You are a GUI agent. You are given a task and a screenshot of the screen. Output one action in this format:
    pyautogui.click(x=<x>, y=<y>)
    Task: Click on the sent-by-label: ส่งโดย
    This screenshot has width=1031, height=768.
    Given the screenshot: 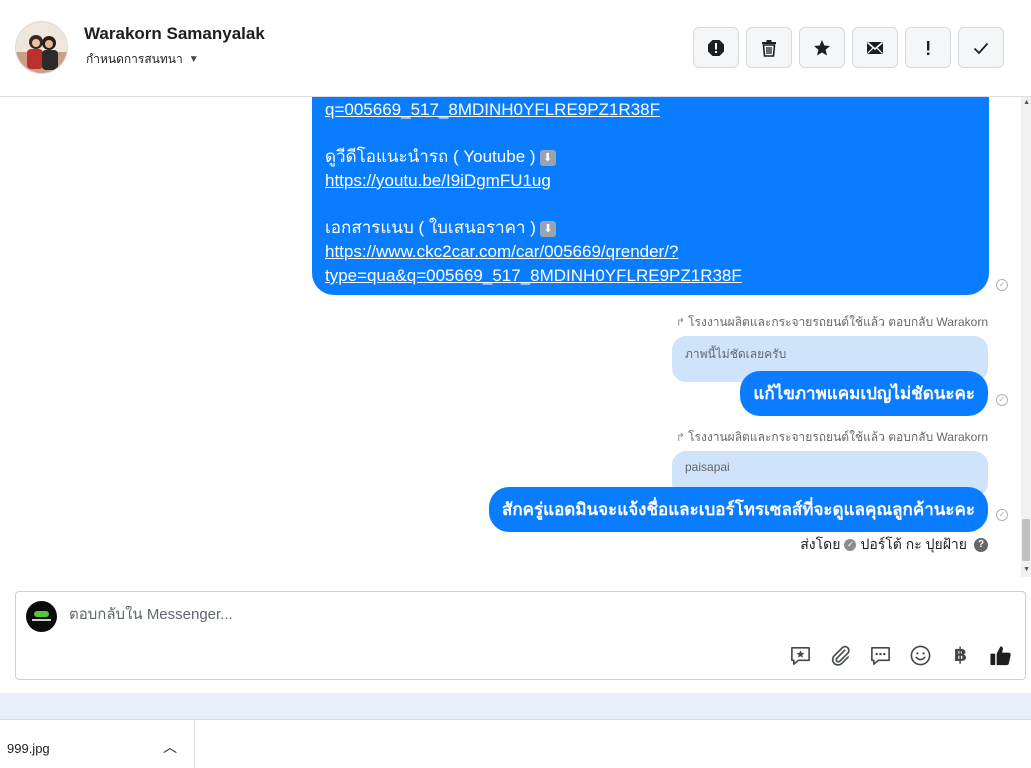 What is the action you would take?
    pyautogui.click(x=820, y=544)
    